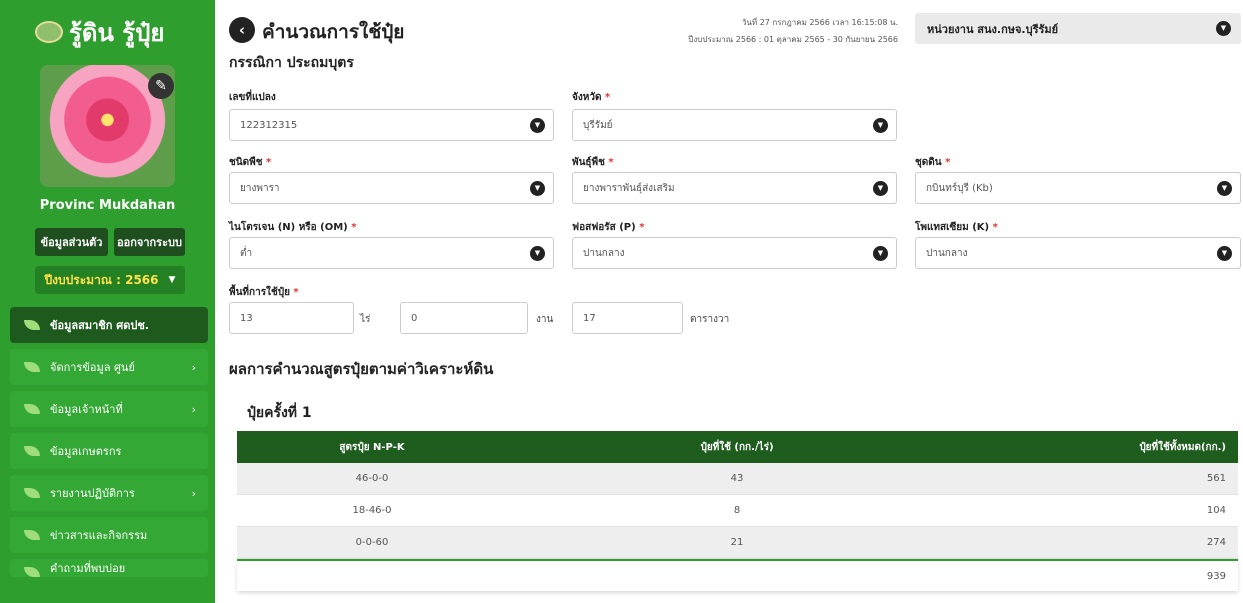 The width and height of the screenshot is (1243, 603). I want to click on province-label: จังหวัด *, so click(591, 97).